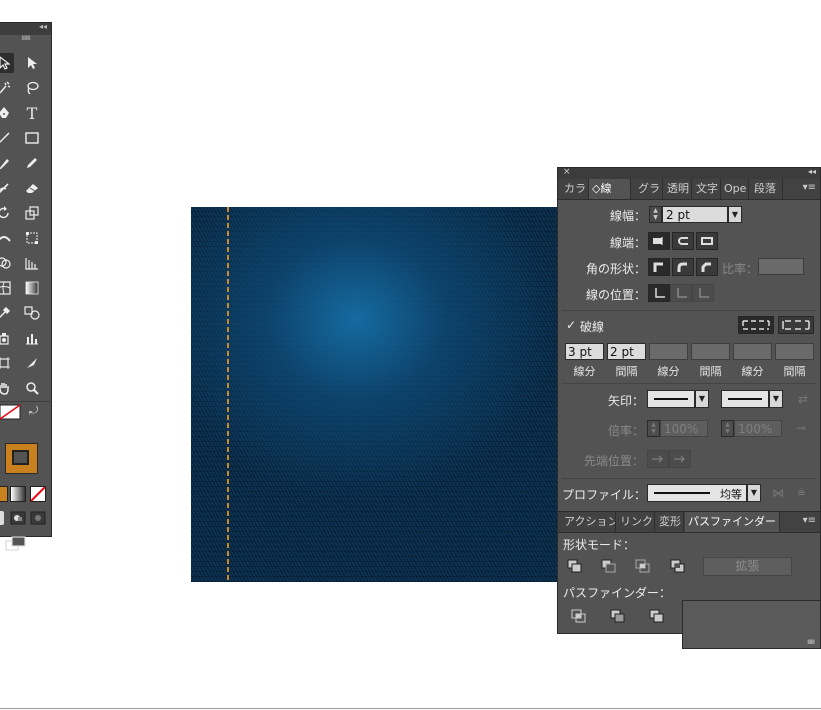 This screenshot has height=710, width=821. I want to click on scale-start-stepper: ▲ ▼, so click(653, 428).